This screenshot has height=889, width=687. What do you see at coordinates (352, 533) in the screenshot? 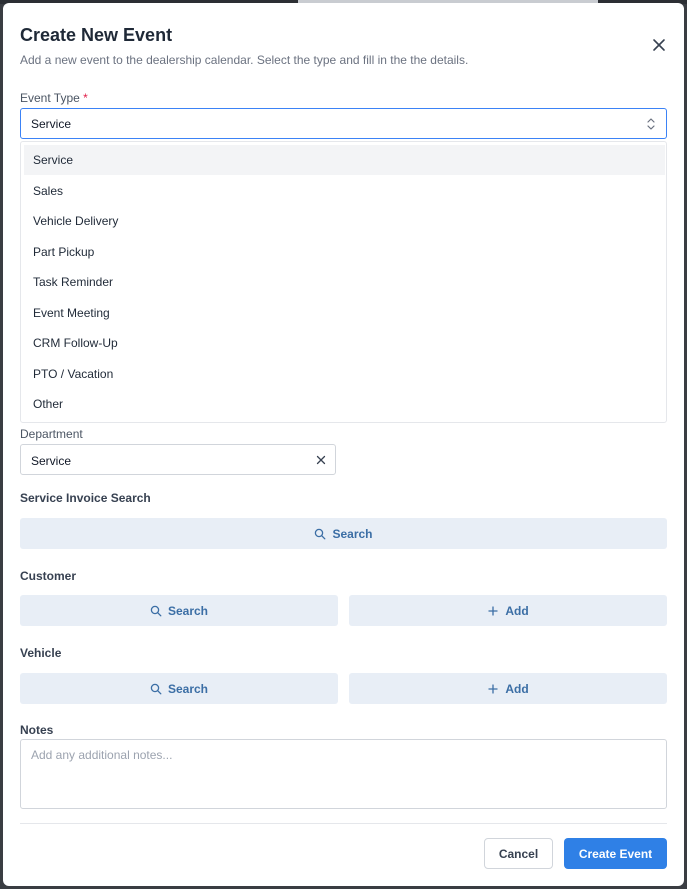
I see `service-invoice-search-label-text: Search` at bounding box center [352, 533].